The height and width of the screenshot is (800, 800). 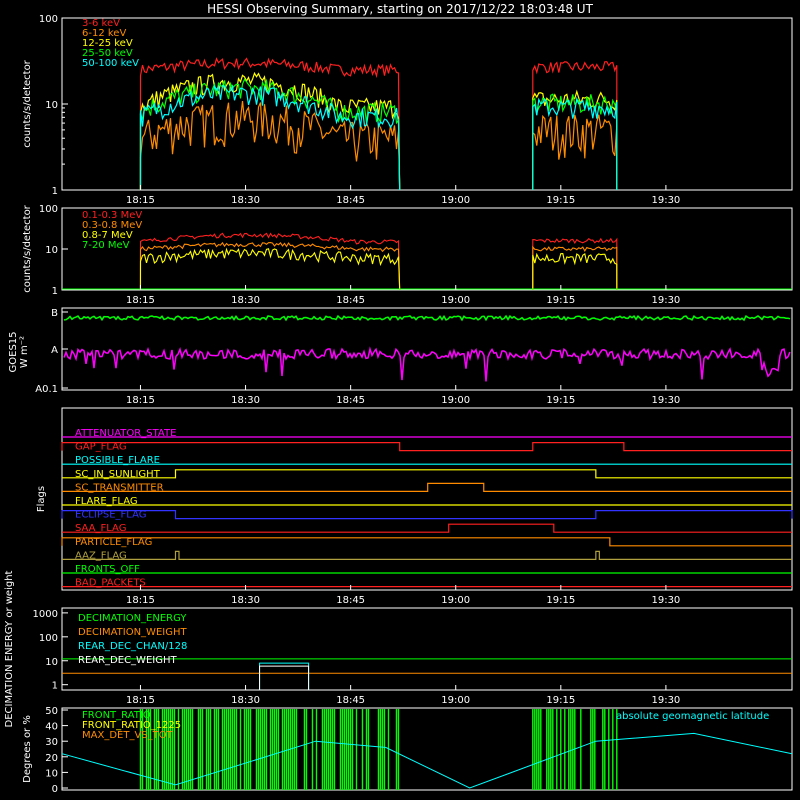 What do you see at coordinates (350, 700) in the screenshot?
I see `decimation-xtick-label: 18:45` at bounding box center [350, 700].